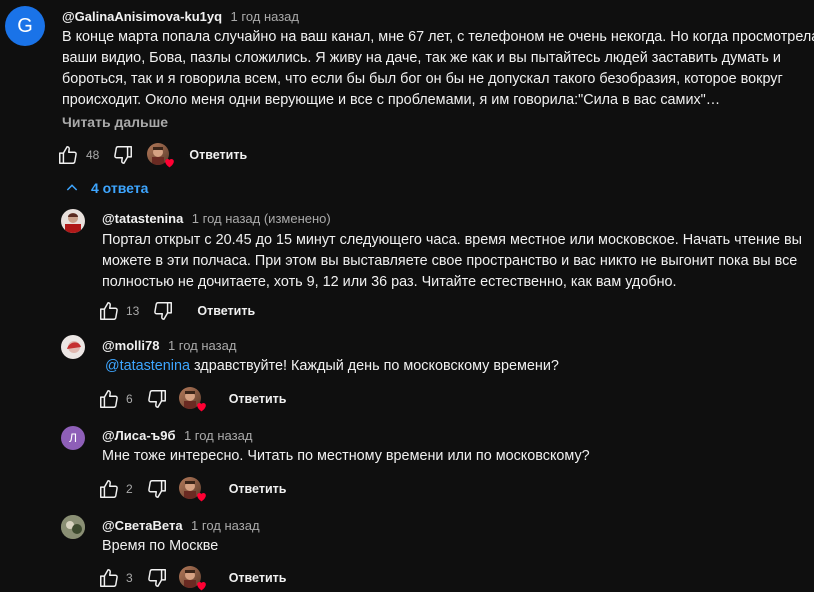  I want to click on reply-header: @molli78 1 год назад, so click(169, 346).